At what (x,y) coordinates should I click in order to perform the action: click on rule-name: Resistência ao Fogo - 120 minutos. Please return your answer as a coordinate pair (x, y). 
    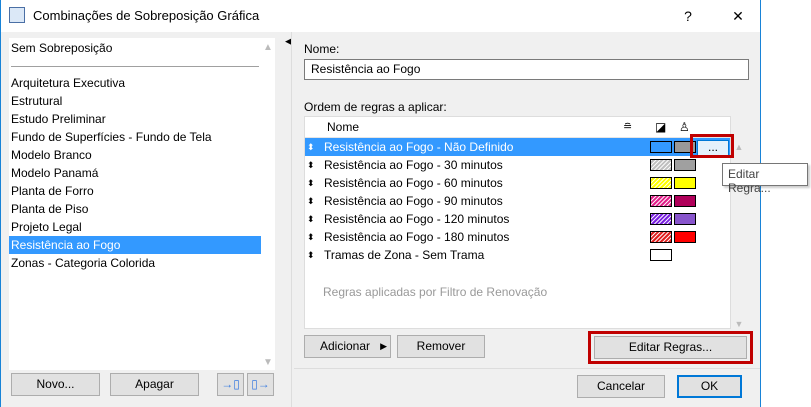
    Looking at the image, I should click on (417, 219).